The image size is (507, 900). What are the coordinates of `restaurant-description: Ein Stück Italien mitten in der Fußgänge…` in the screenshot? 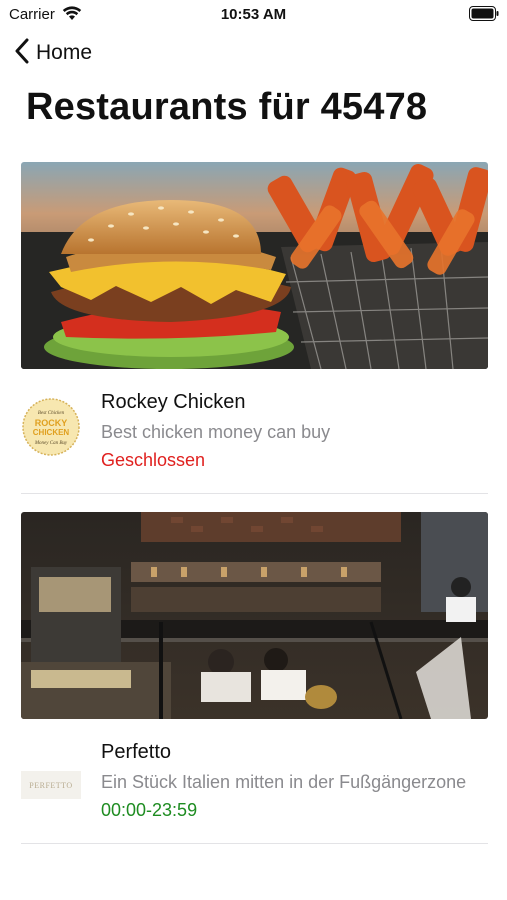 It's located at (284, 782).